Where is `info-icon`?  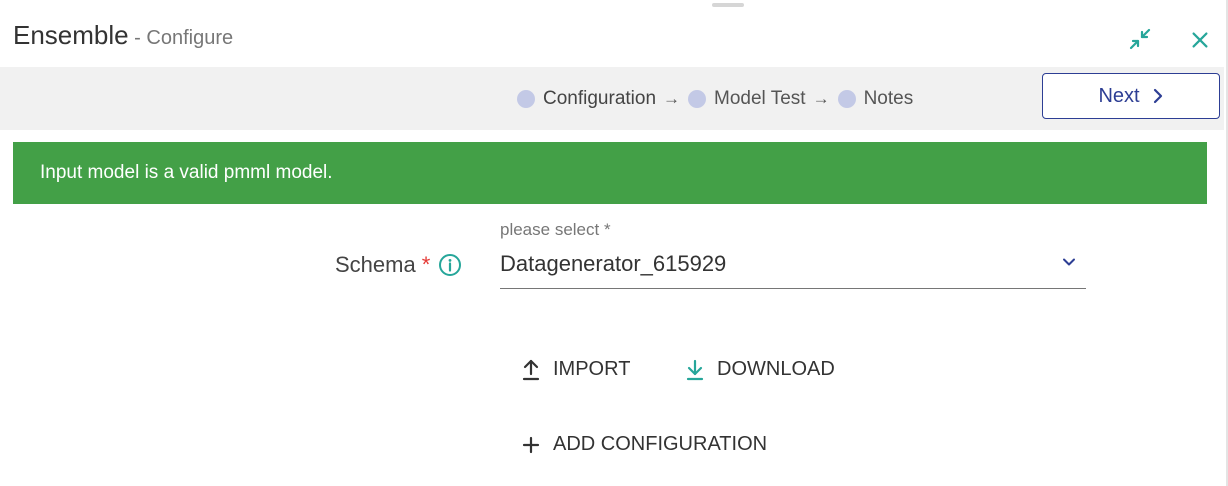
info-icon is located at coordinates (450, 265).